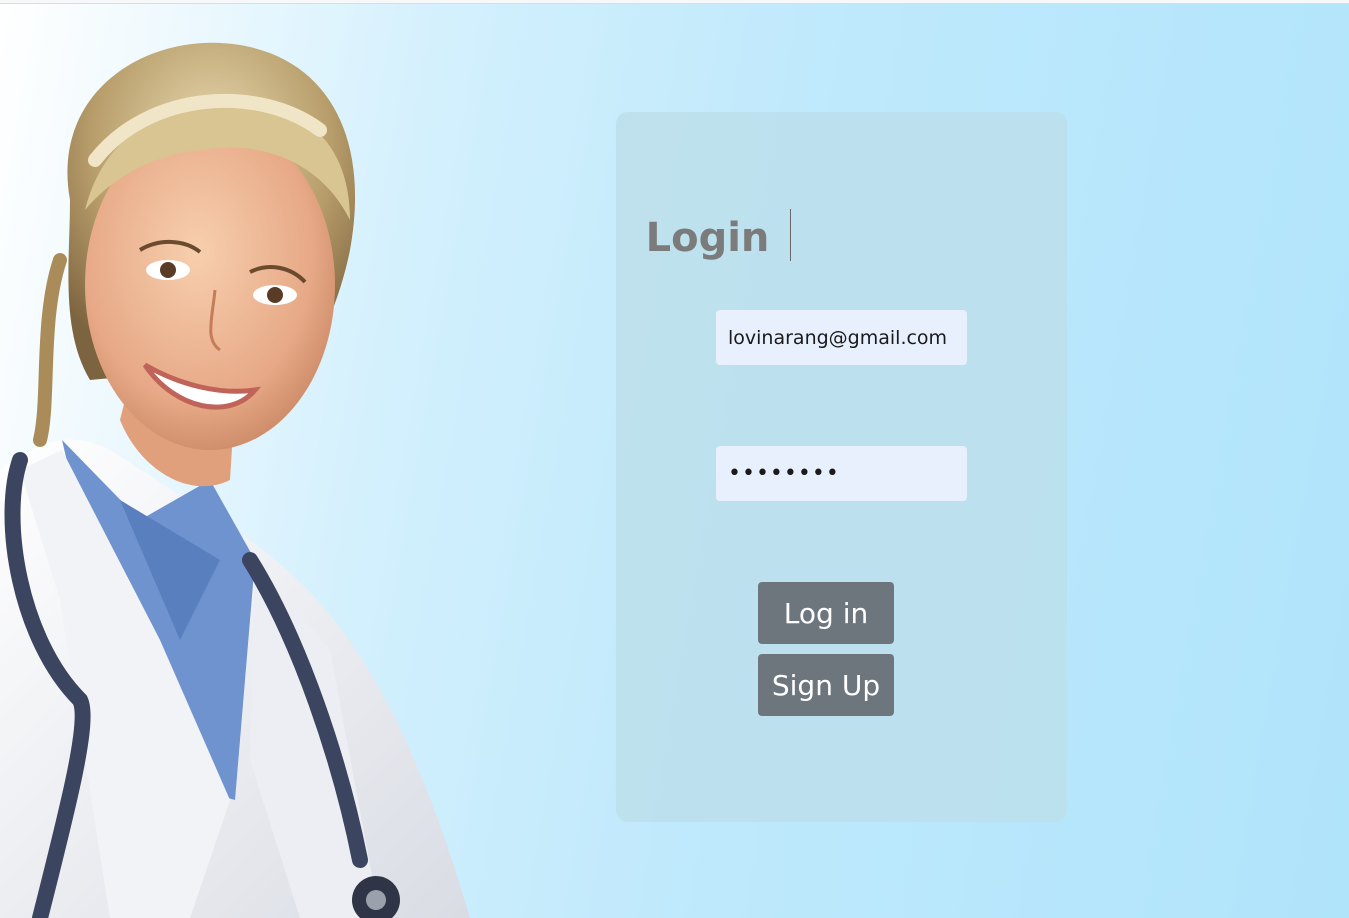  Describe the element at coordinates (826, 613) in the screenshot. I see `login-button: Log in` at that location.